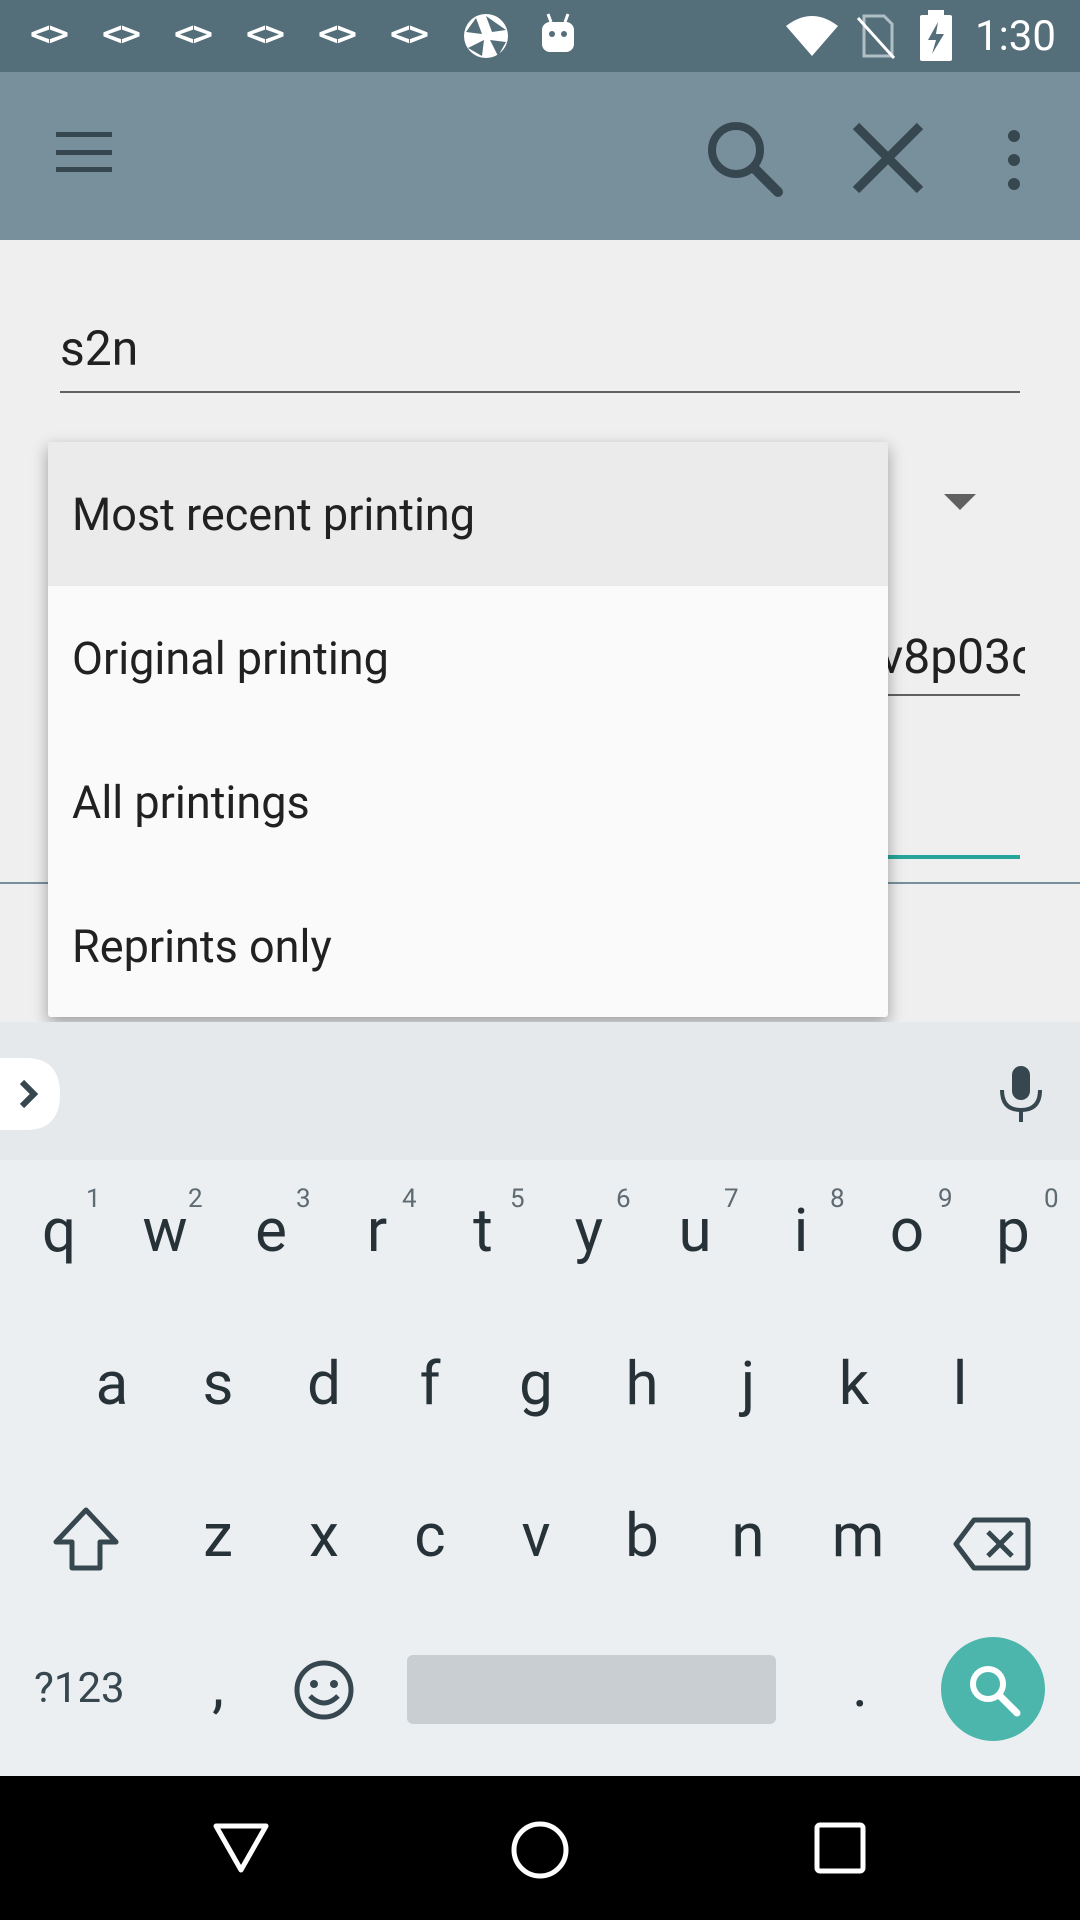  I want to click on key-x: x, so click(324, 1535).